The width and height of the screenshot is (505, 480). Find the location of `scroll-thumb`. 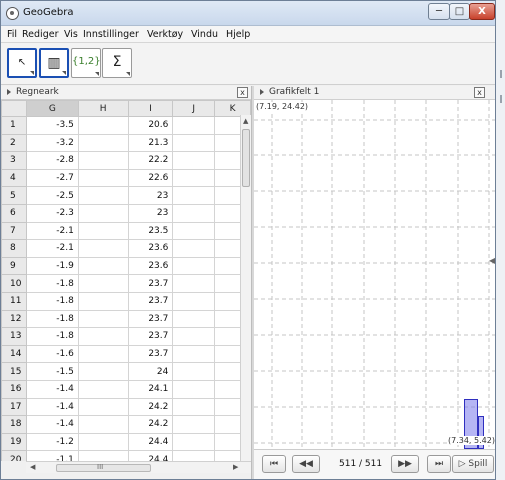

scroll-thumb is located at coordinates (246, 158).